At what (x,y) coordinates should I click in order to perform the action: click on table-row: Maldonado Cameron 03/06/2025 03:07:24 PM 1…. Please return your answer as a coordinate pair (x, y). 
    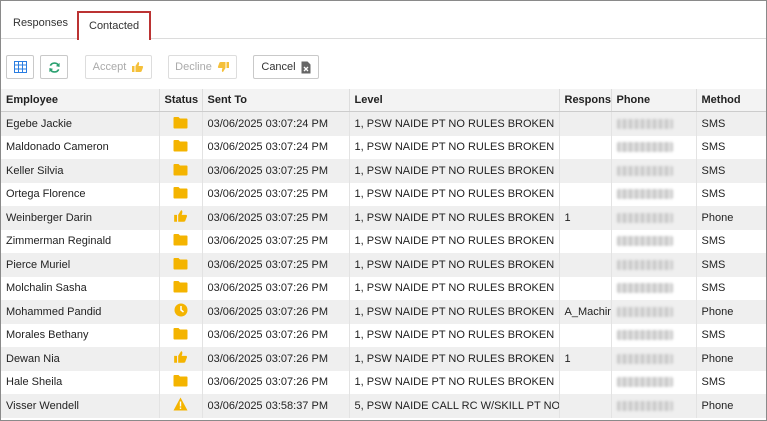
    Looking at the image, I should click on (383, 147).